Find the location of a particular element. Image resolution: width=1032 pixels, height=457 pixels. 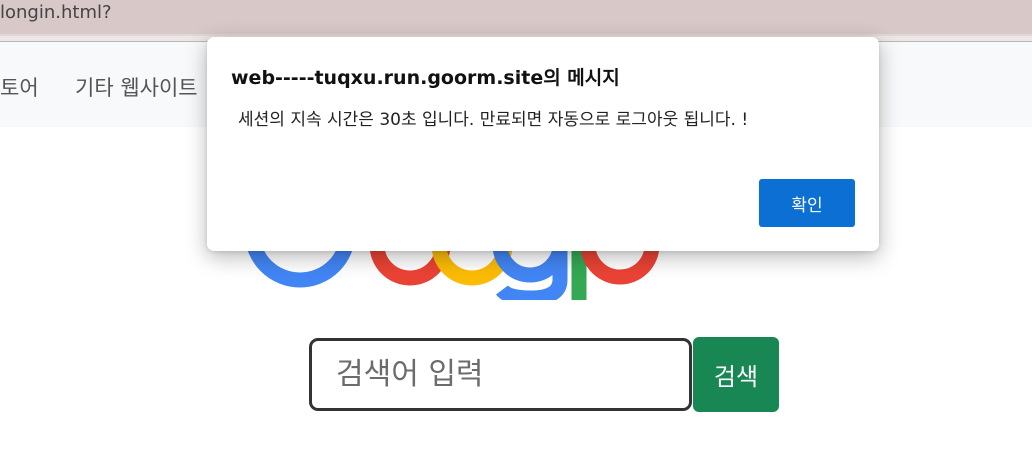

dialog-ok-button: 확인 is located at coordinates (807, 203).